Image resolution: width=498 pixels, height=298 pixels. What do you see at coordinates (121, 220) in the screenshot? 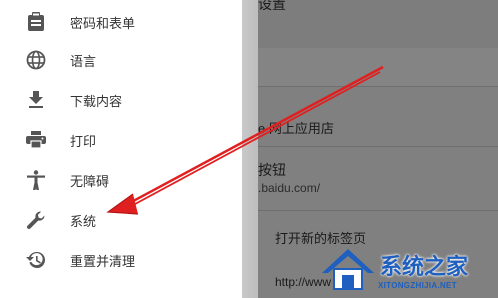
I see `sidebar-item-system: 系统` at bounding box center [121, 220].